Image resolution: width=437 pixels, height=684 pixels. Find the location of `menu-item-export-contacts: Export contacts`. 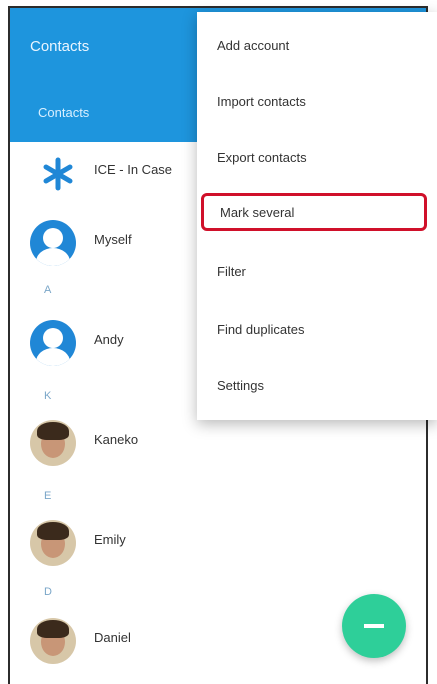

menu-item-export-contacts: Export contacts is located at coordinates (317, 158).